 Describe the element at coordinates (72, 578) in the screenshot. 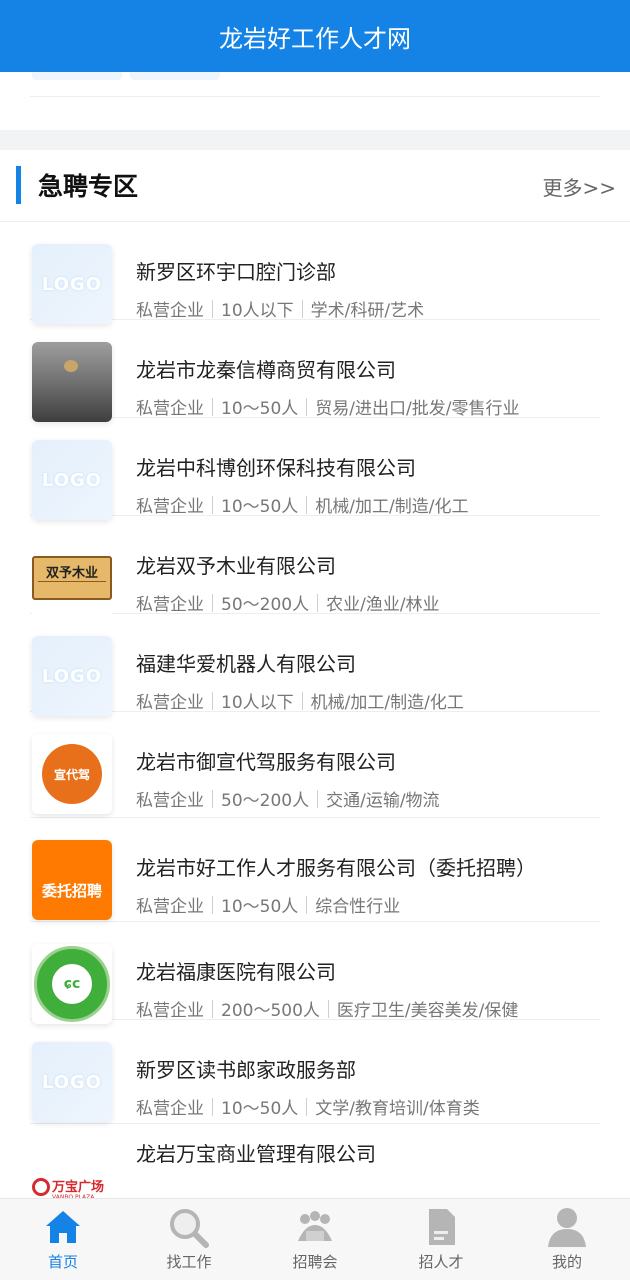

I see `company-logo-wood: 双予木业` at that location.